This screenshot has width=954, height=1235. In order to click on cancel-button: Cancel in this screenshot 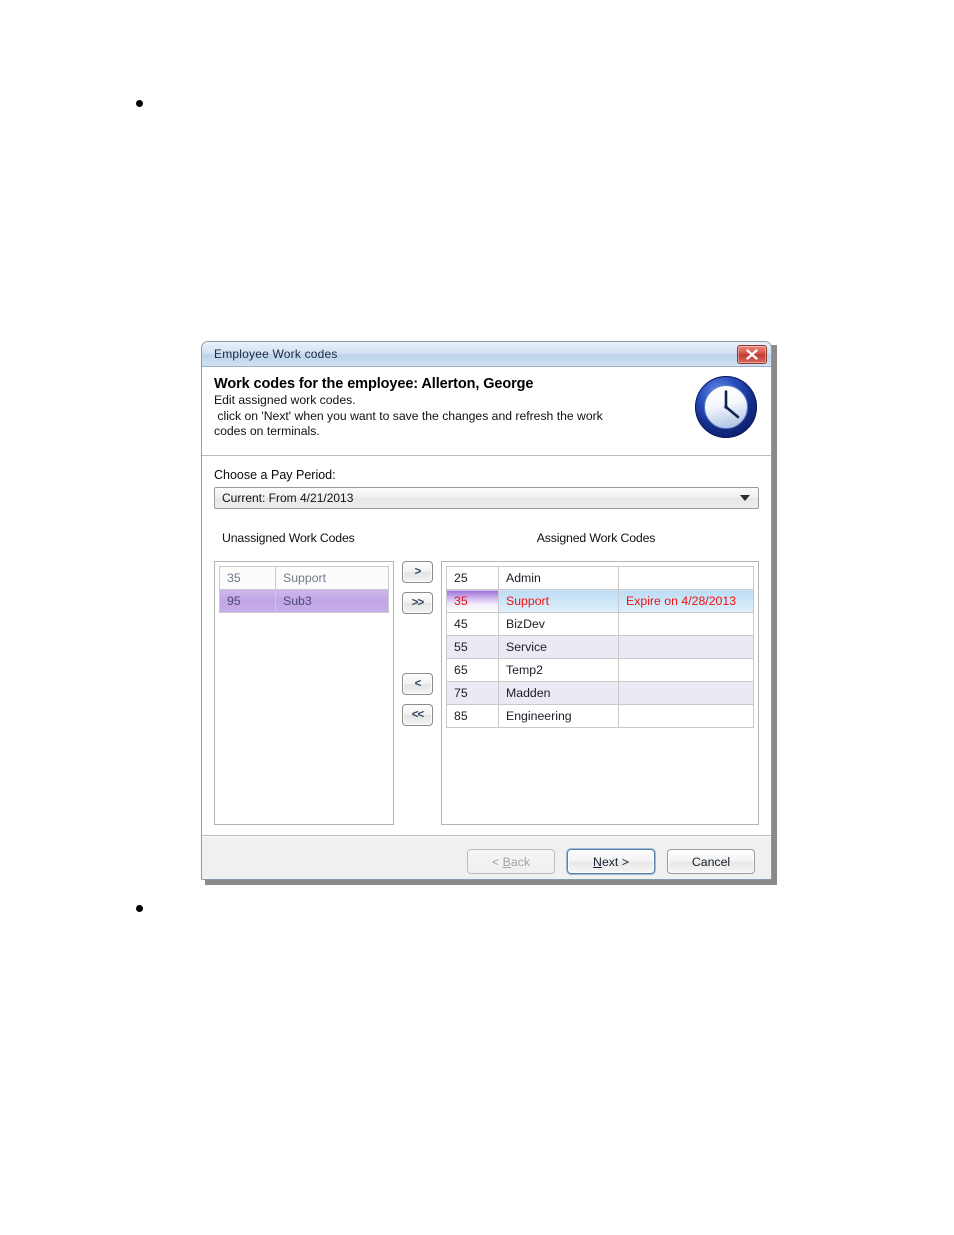, I will do `click(711, 861)`.